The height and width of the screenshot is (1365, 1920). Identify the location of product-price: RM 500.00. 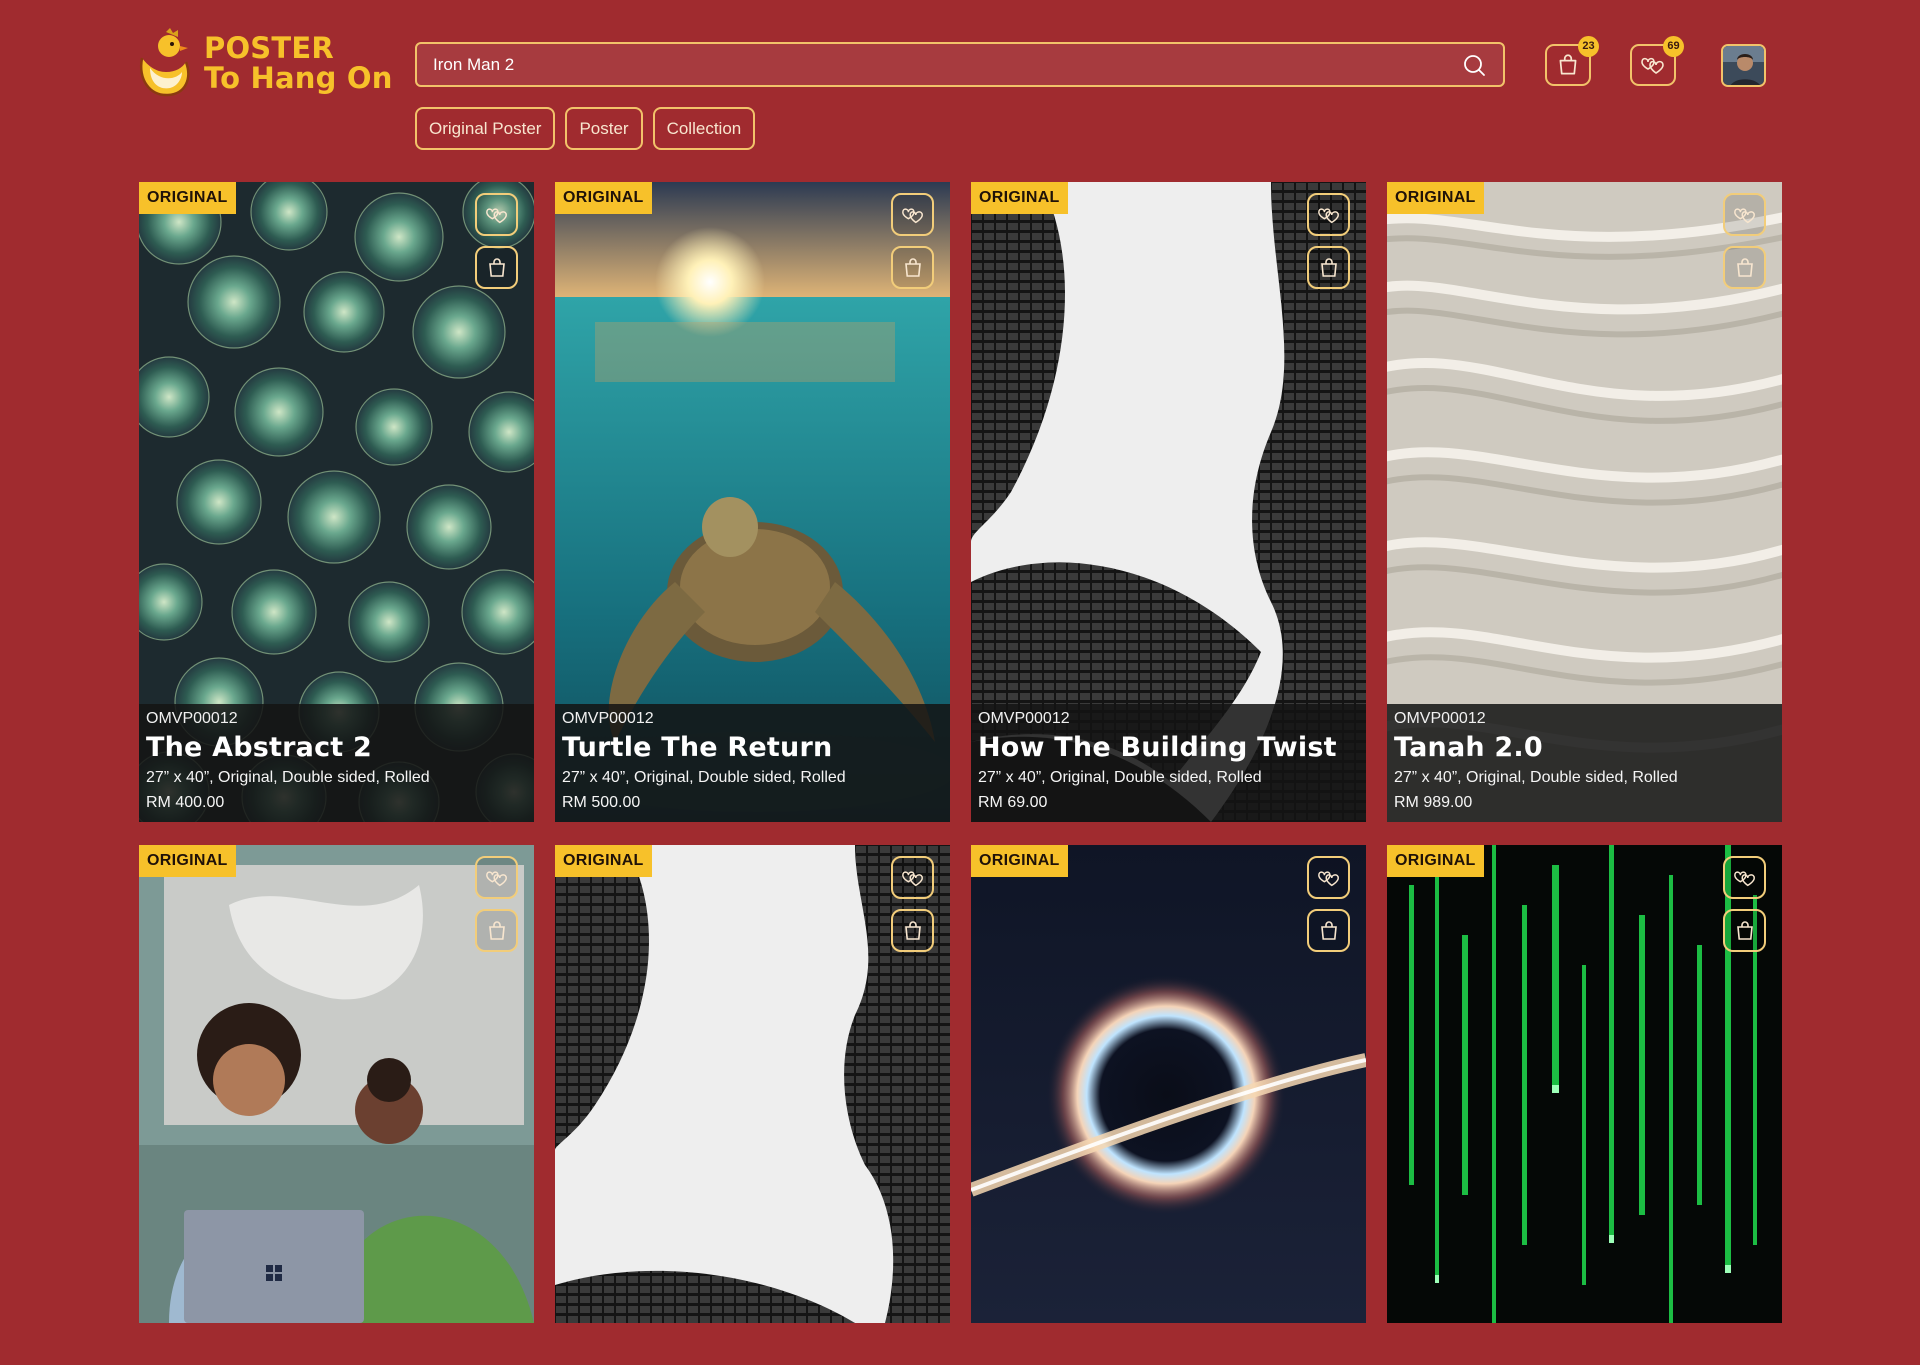
(601, 802).